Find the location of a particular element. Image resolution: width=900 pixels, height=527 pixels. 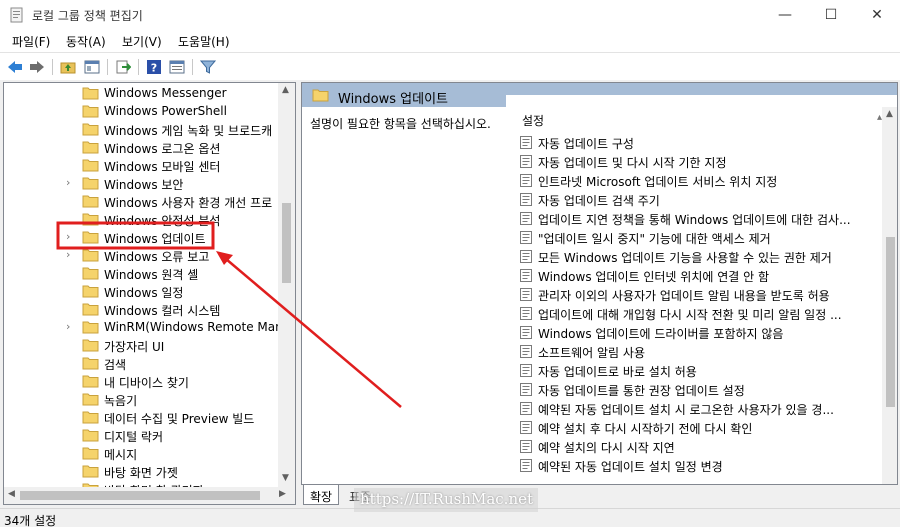

settings-scroll-thumb is located at coordinates (890, 322).